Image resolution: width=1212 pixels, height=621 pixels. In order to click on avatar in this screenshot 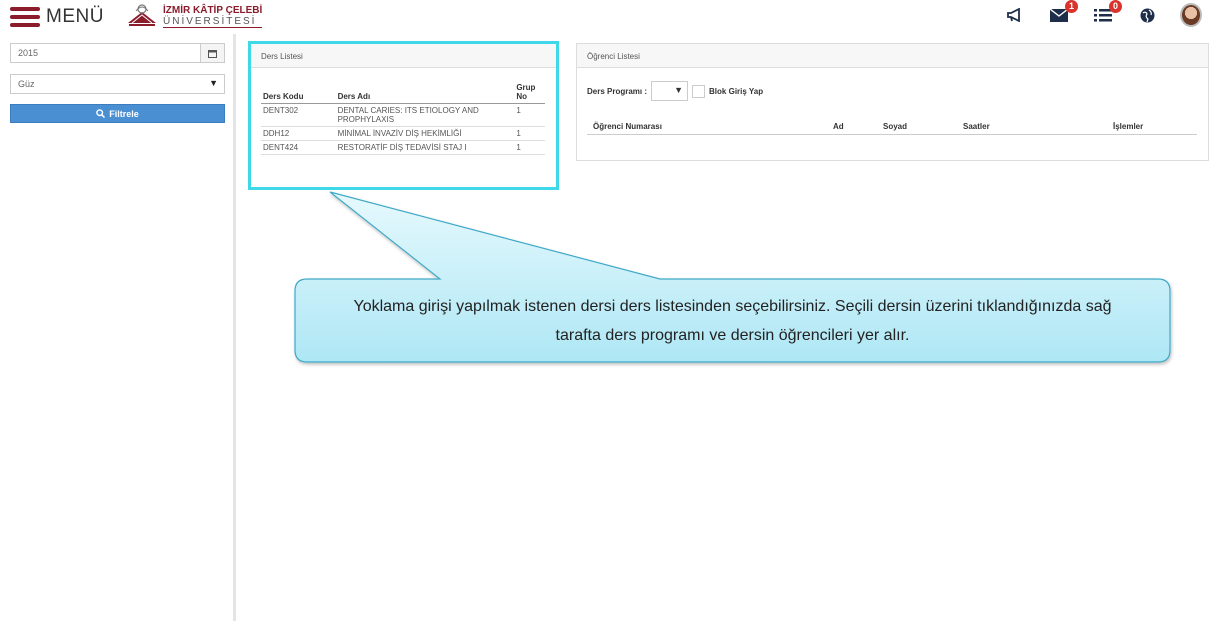, I will do `click(1191, 15)`.